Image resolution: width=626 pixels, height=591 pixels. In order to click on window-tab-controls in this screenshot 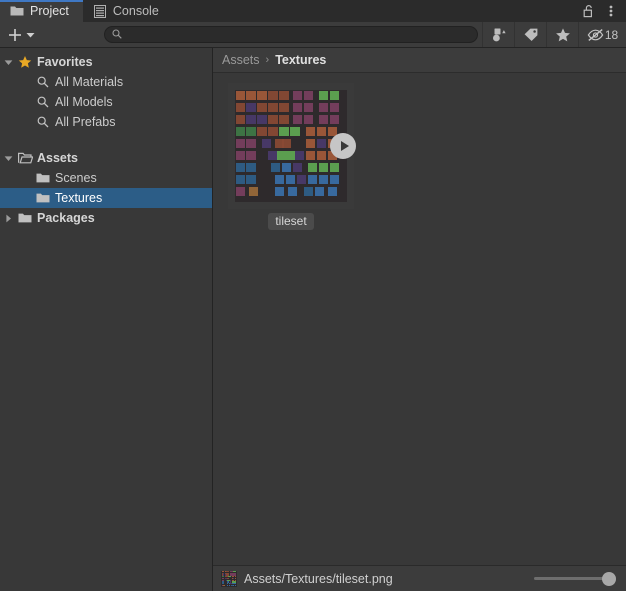, I will do `click(603, 11)`.